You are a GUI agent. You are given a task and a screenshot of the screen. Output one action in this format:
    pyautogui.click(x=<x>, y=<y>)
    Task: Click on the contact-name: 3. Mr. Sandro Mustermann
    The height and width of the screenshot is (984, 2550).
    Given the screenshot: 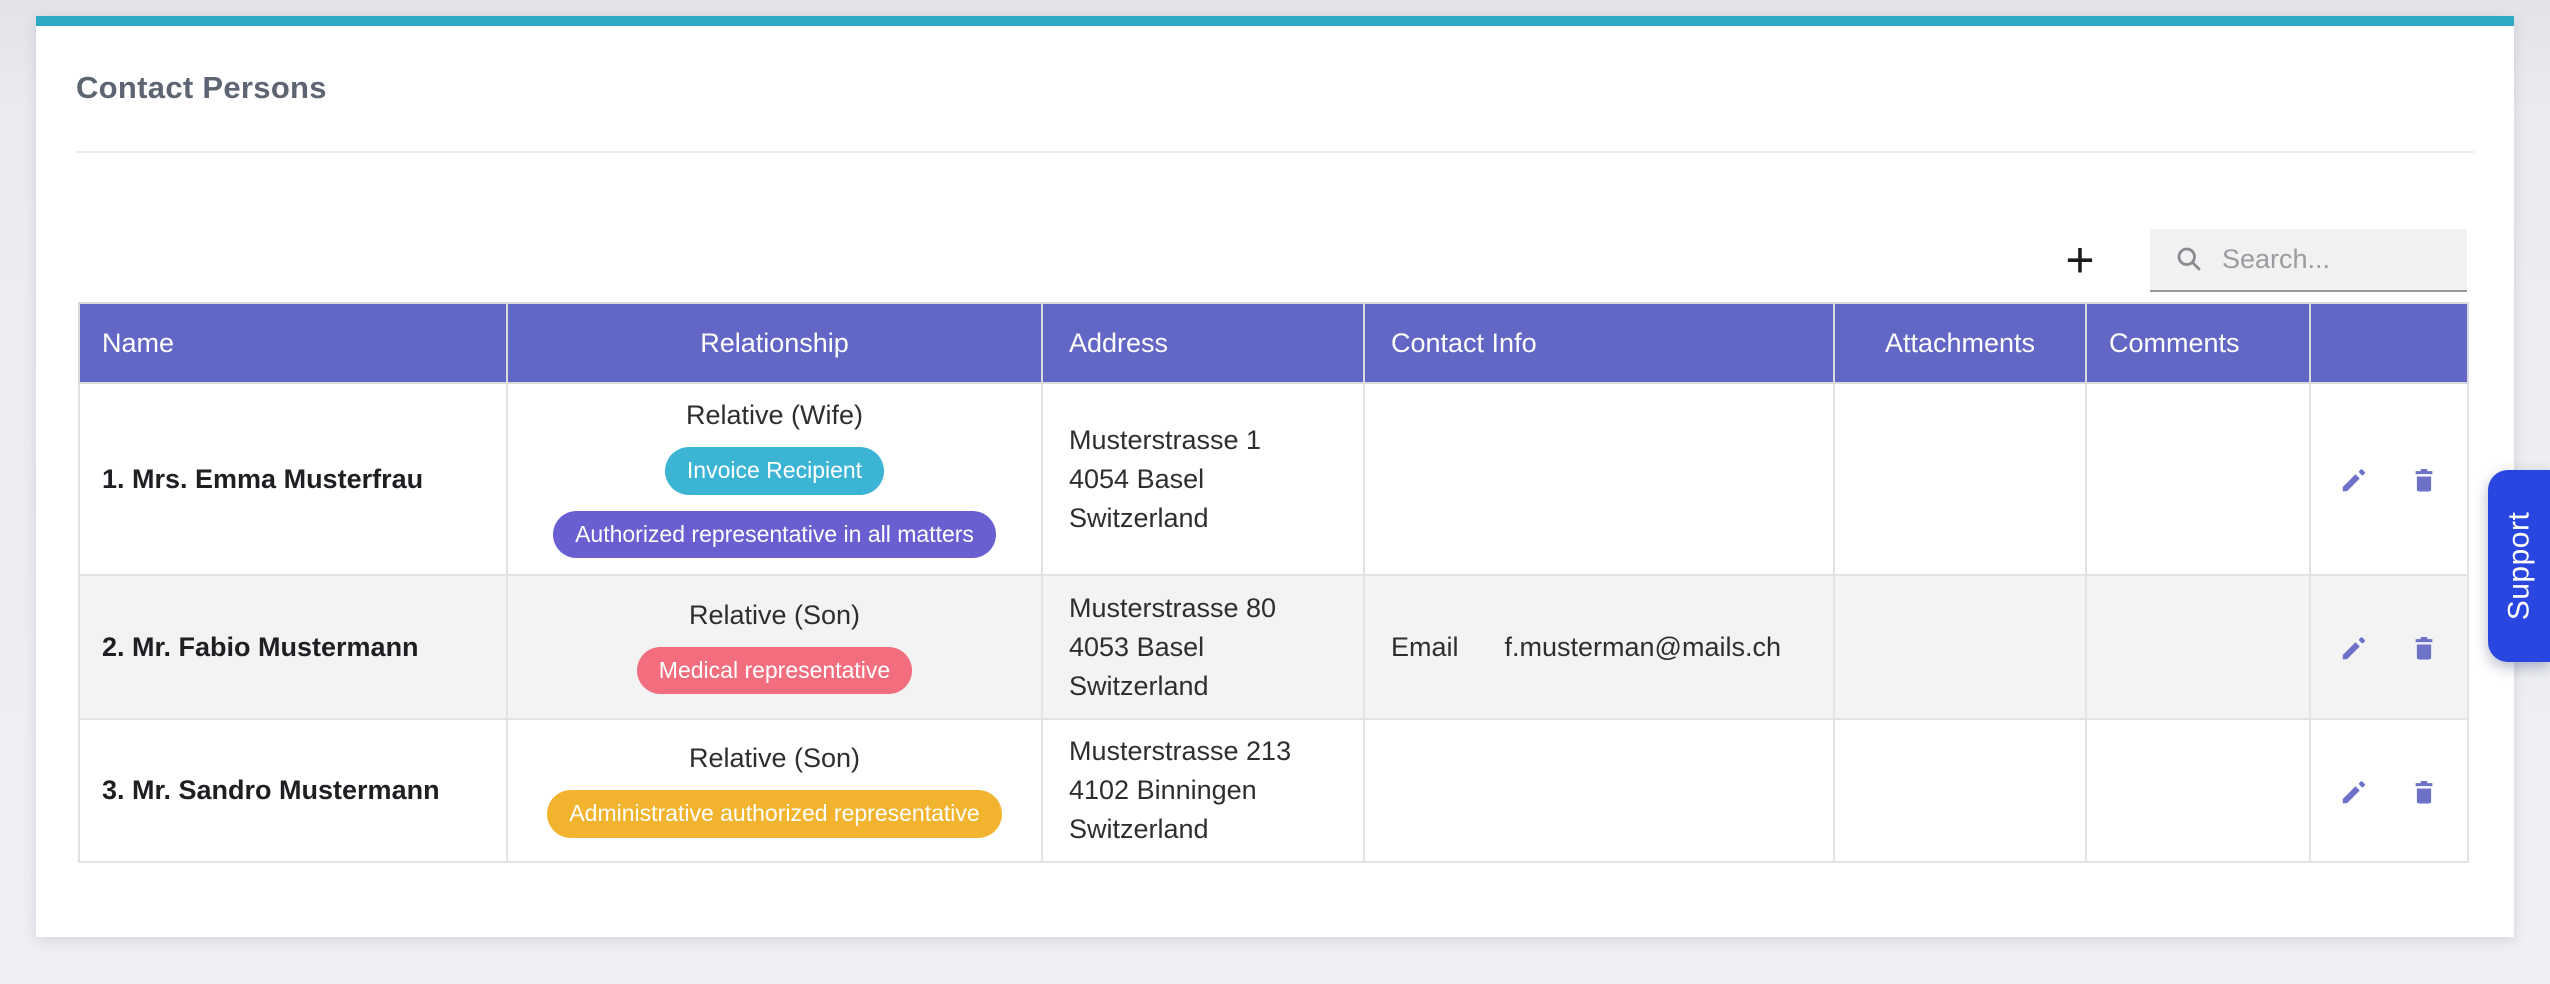 What is the action you would take?
    pyautogui.click(x=271, y=790)
    